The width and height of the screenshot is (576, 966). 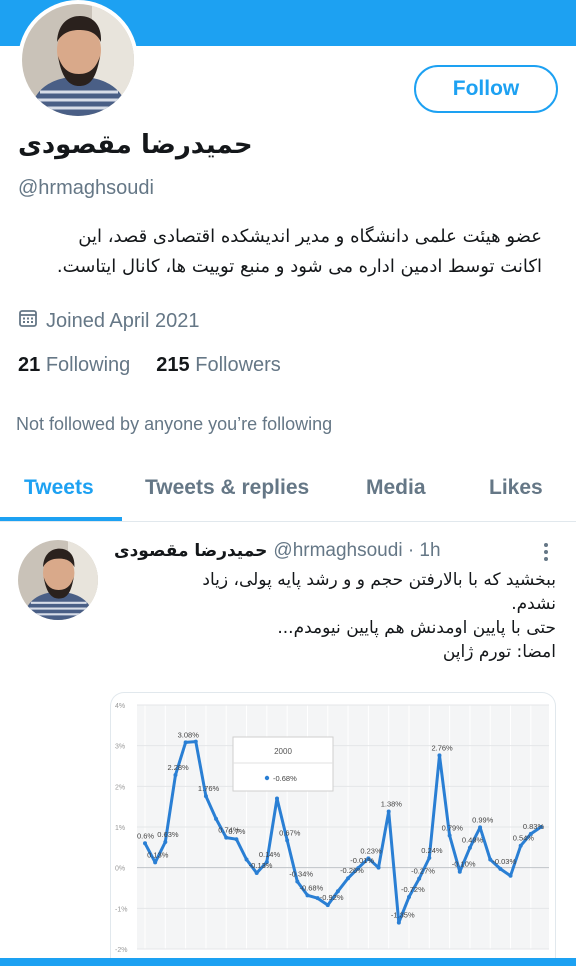 I want to click on active-tab-indicator, so click(x=61, y=519).